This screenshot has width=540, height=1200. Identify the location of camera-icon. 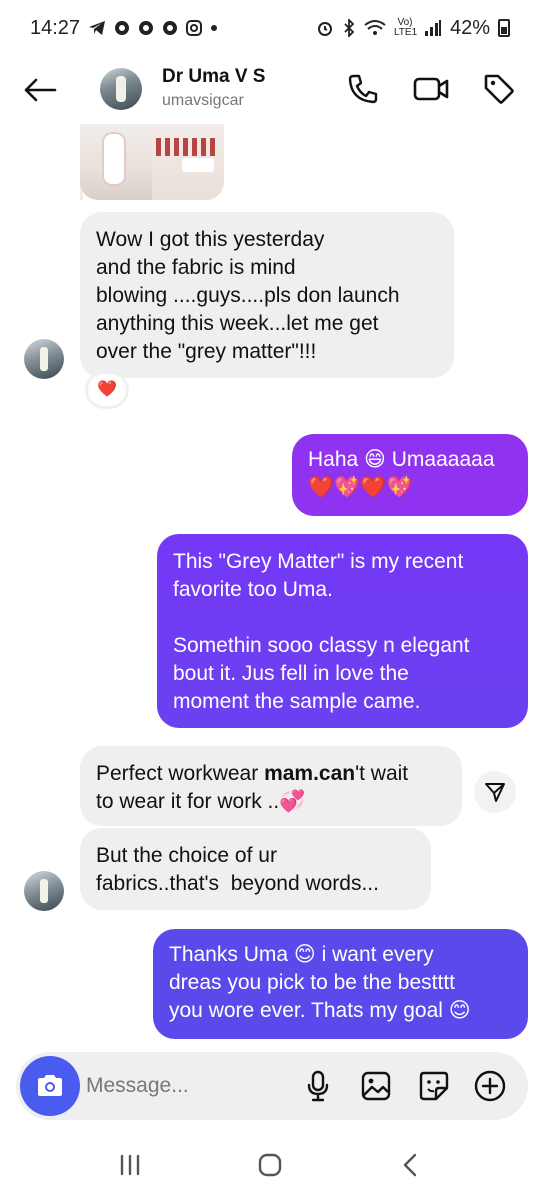
(50, 1085).